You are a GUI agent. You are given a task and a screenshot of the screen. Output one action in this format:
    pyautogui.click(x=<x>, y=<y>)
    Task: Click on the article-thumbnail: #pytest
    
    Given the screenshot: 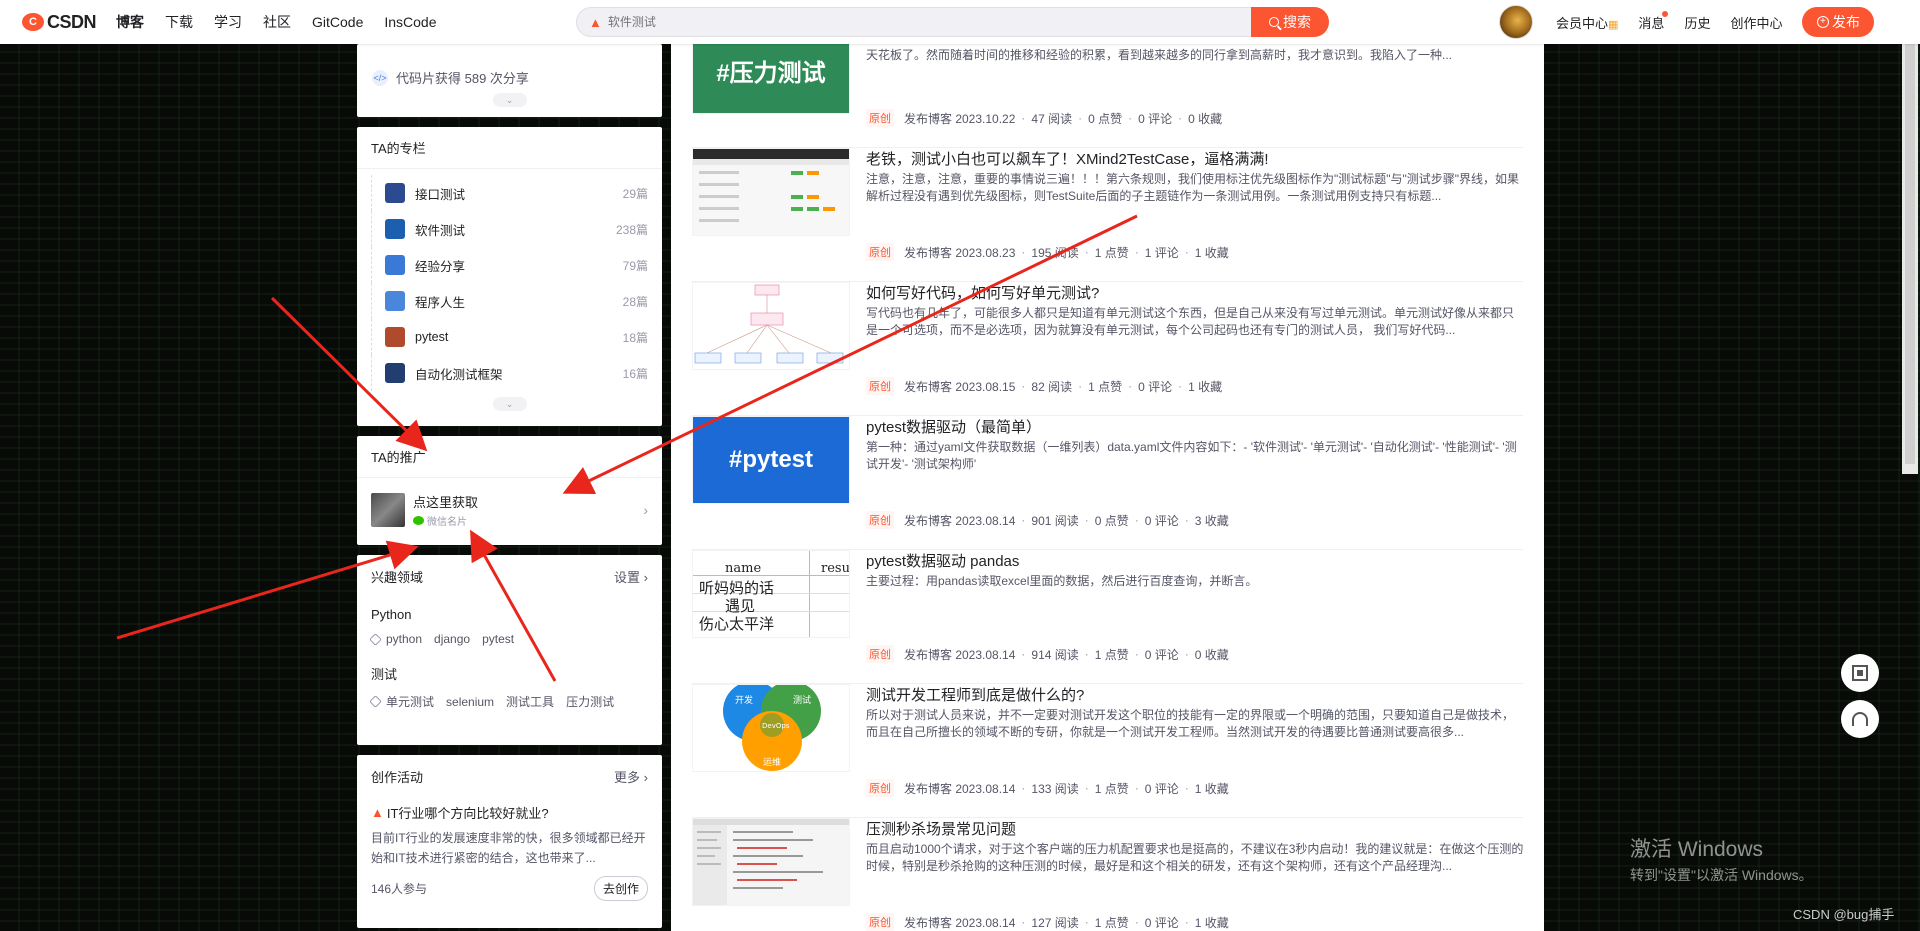 What is the action you would take?
    pyautogui.click(x=771, y=460)
    